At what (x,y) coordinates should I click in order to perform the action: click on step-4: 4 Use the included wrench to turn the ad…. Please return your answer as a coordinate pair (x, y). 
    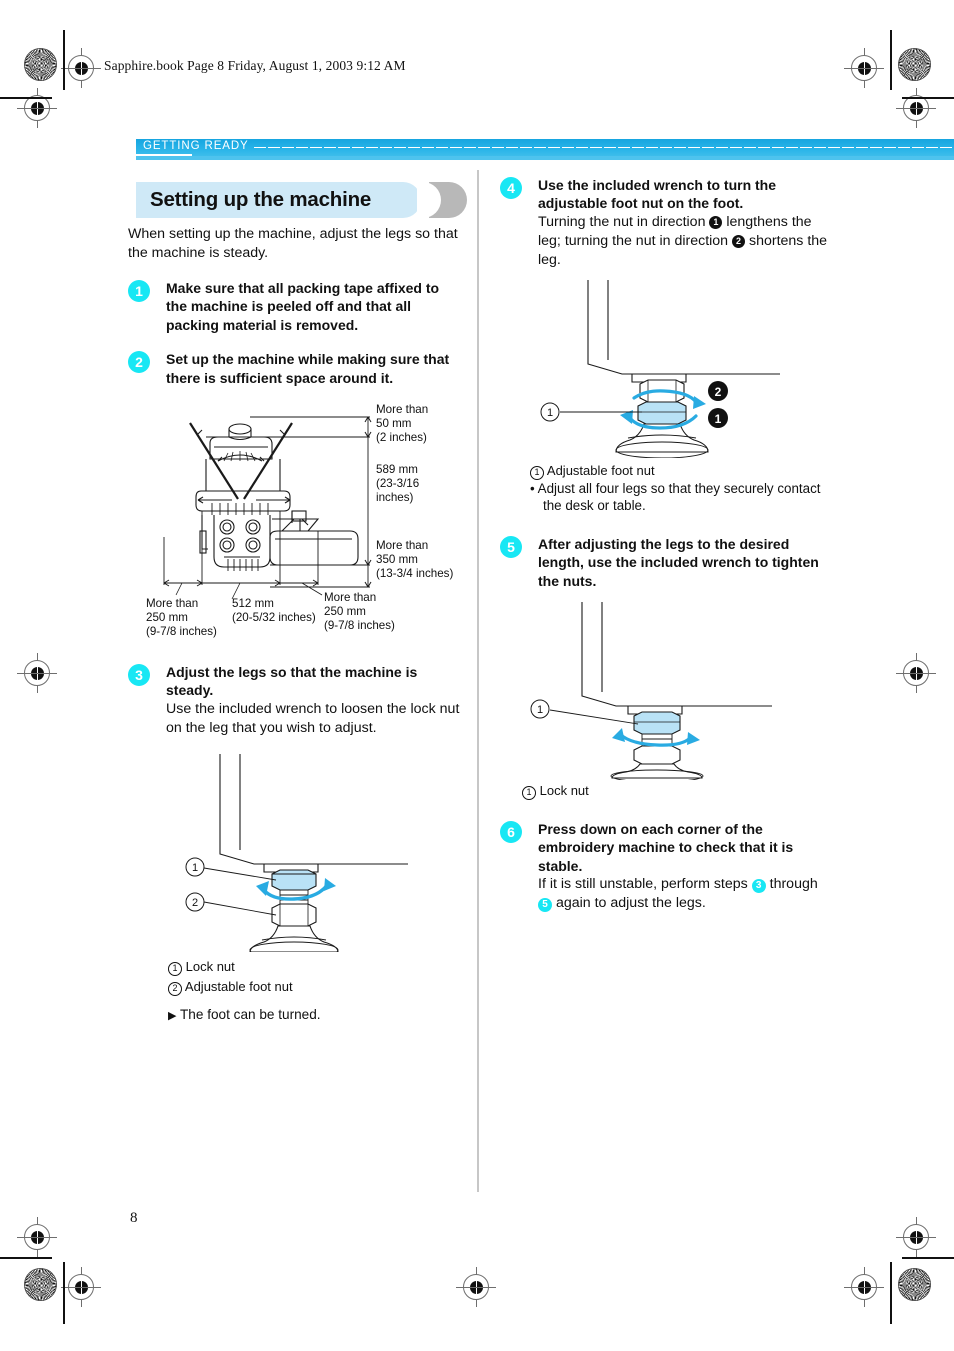
    Looking at the image, I should click on (665, 223).